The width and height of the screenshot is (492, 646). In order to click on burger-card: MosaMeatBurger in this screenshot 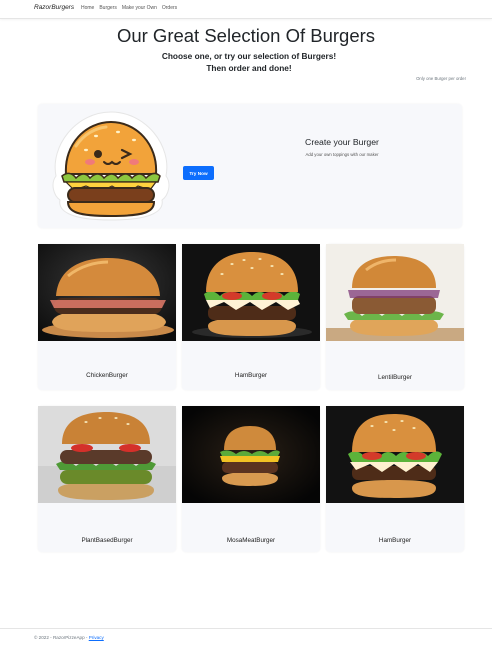, I will do `click(251, 479)`.